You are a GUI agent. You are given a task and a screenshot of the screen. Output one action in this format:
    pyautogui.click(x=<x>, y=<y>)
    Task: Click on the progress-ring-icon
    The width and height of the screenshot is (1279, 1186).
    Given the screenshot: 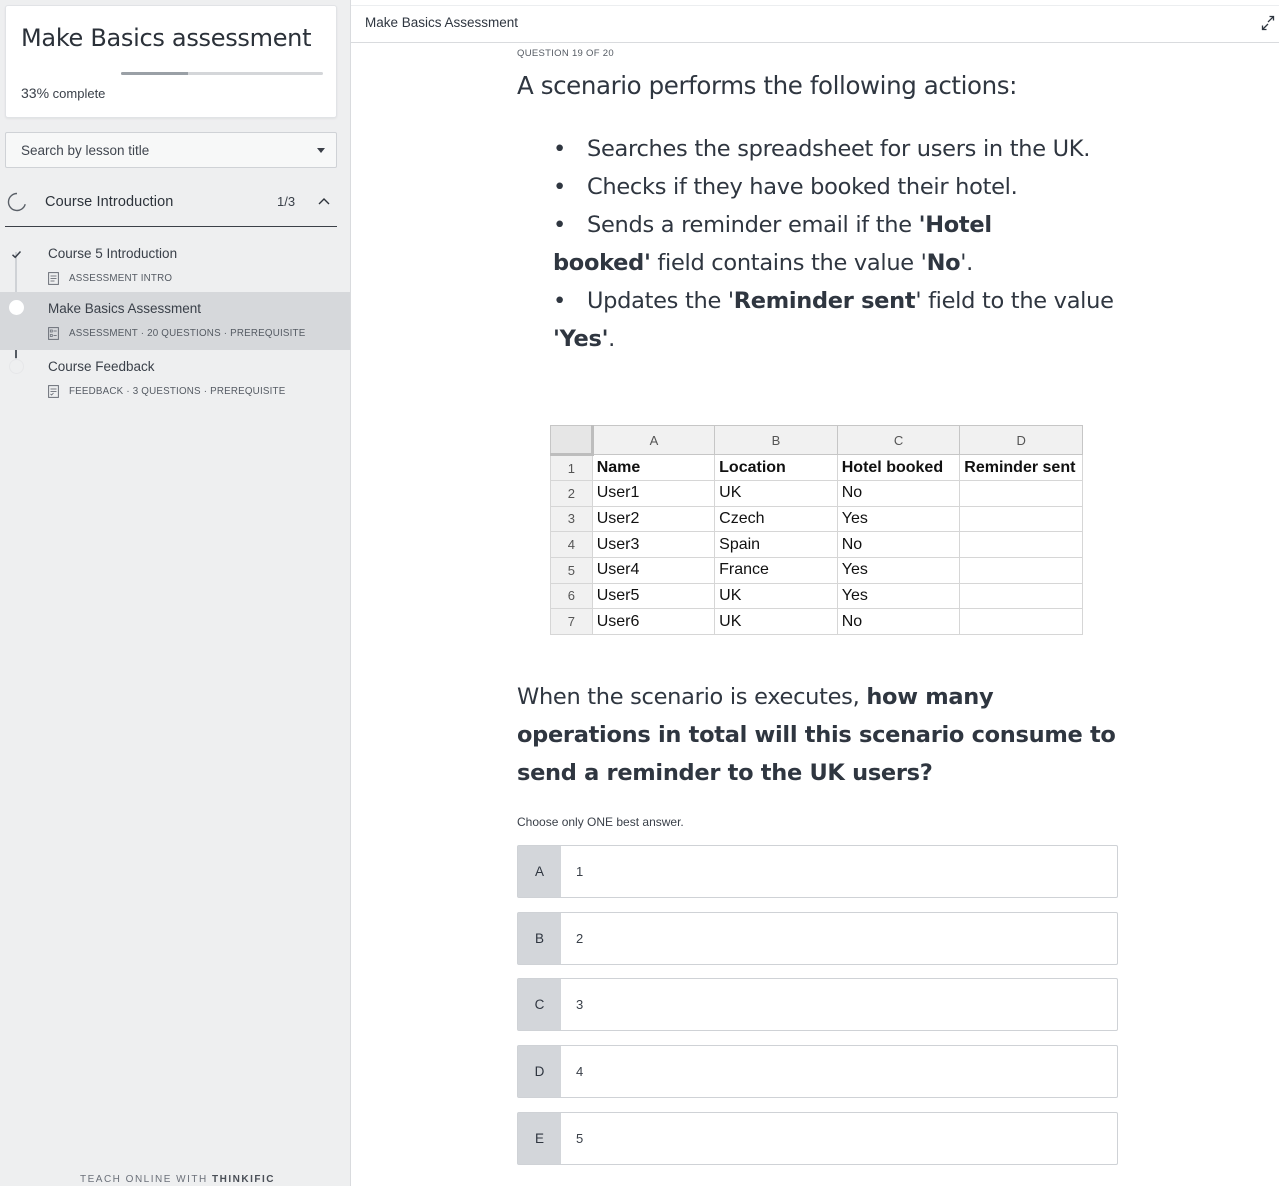 What is the action you would take?
    pyautogui.click(x=16, y=202)
    